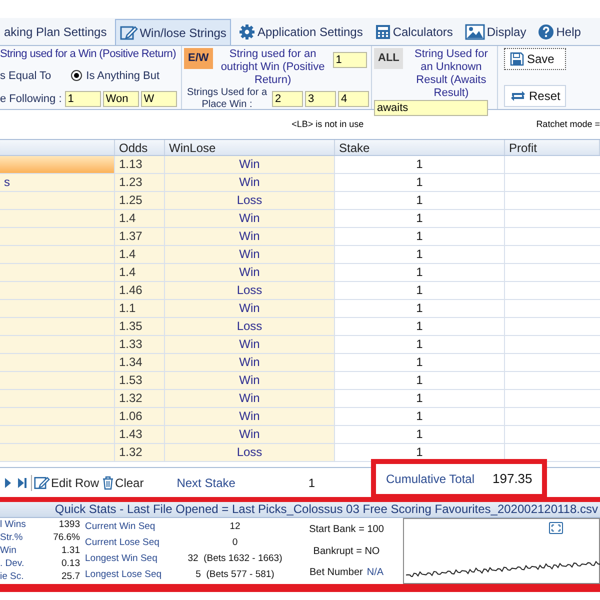 The height and width of the screenshot is (600, 600). What do you see at coordinates (173, 32) in the screenshot?
I see `tab: Win/lose Strings` at bounding box center [173, 32].